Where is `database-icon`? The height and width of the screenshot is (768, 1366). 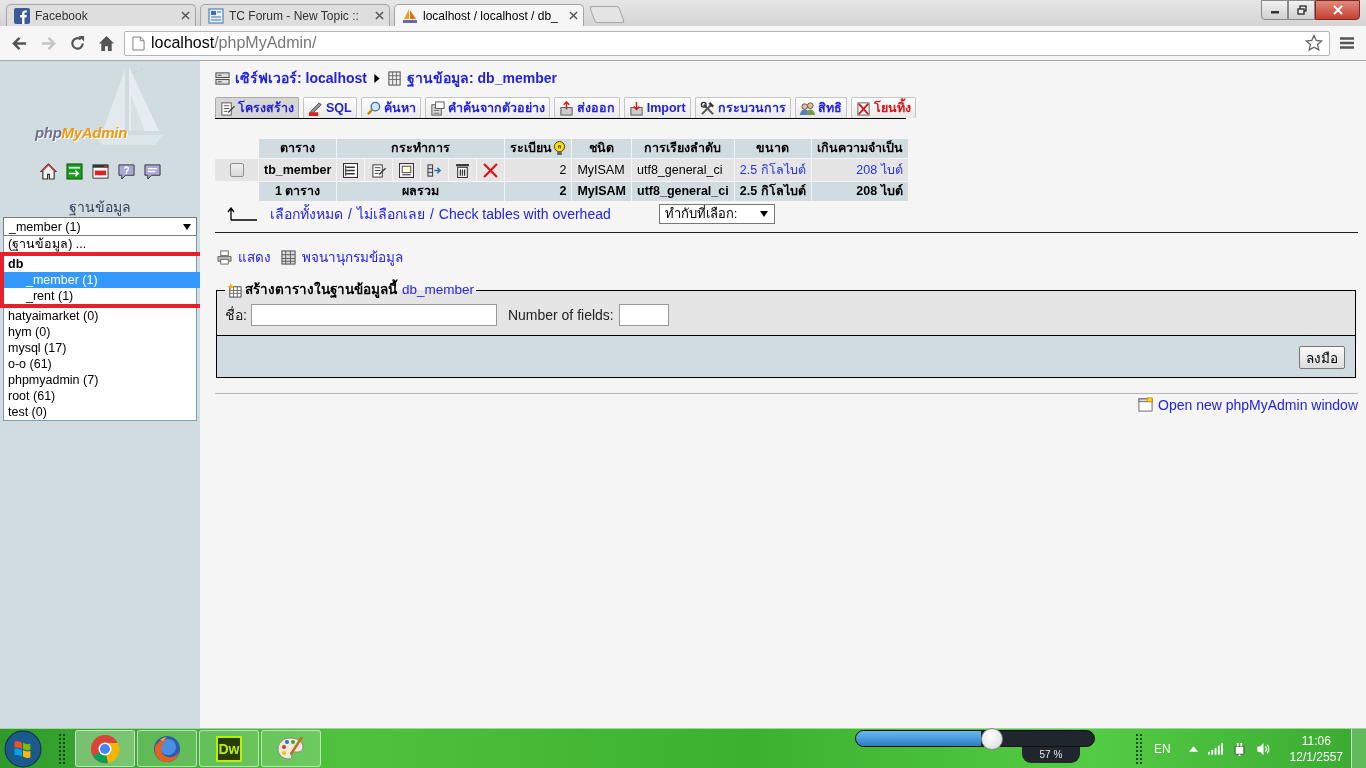
database-icon is located at coordinates (394, 78).